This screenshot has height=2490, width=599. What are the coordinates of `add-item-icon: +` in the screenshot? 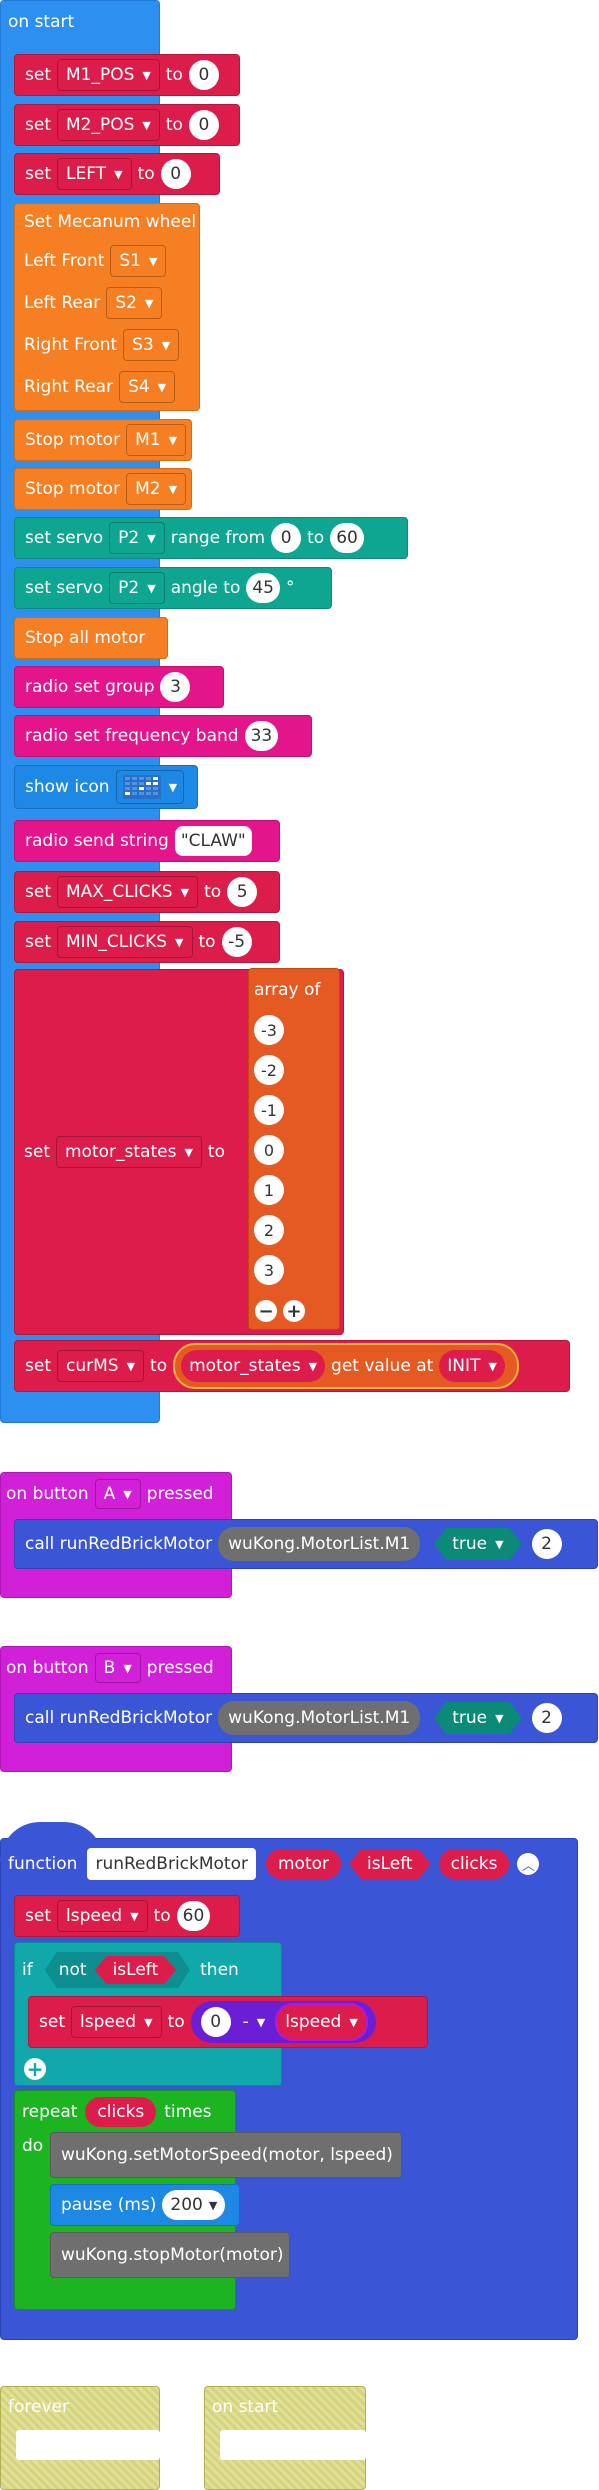 It's located at (294, 1311).